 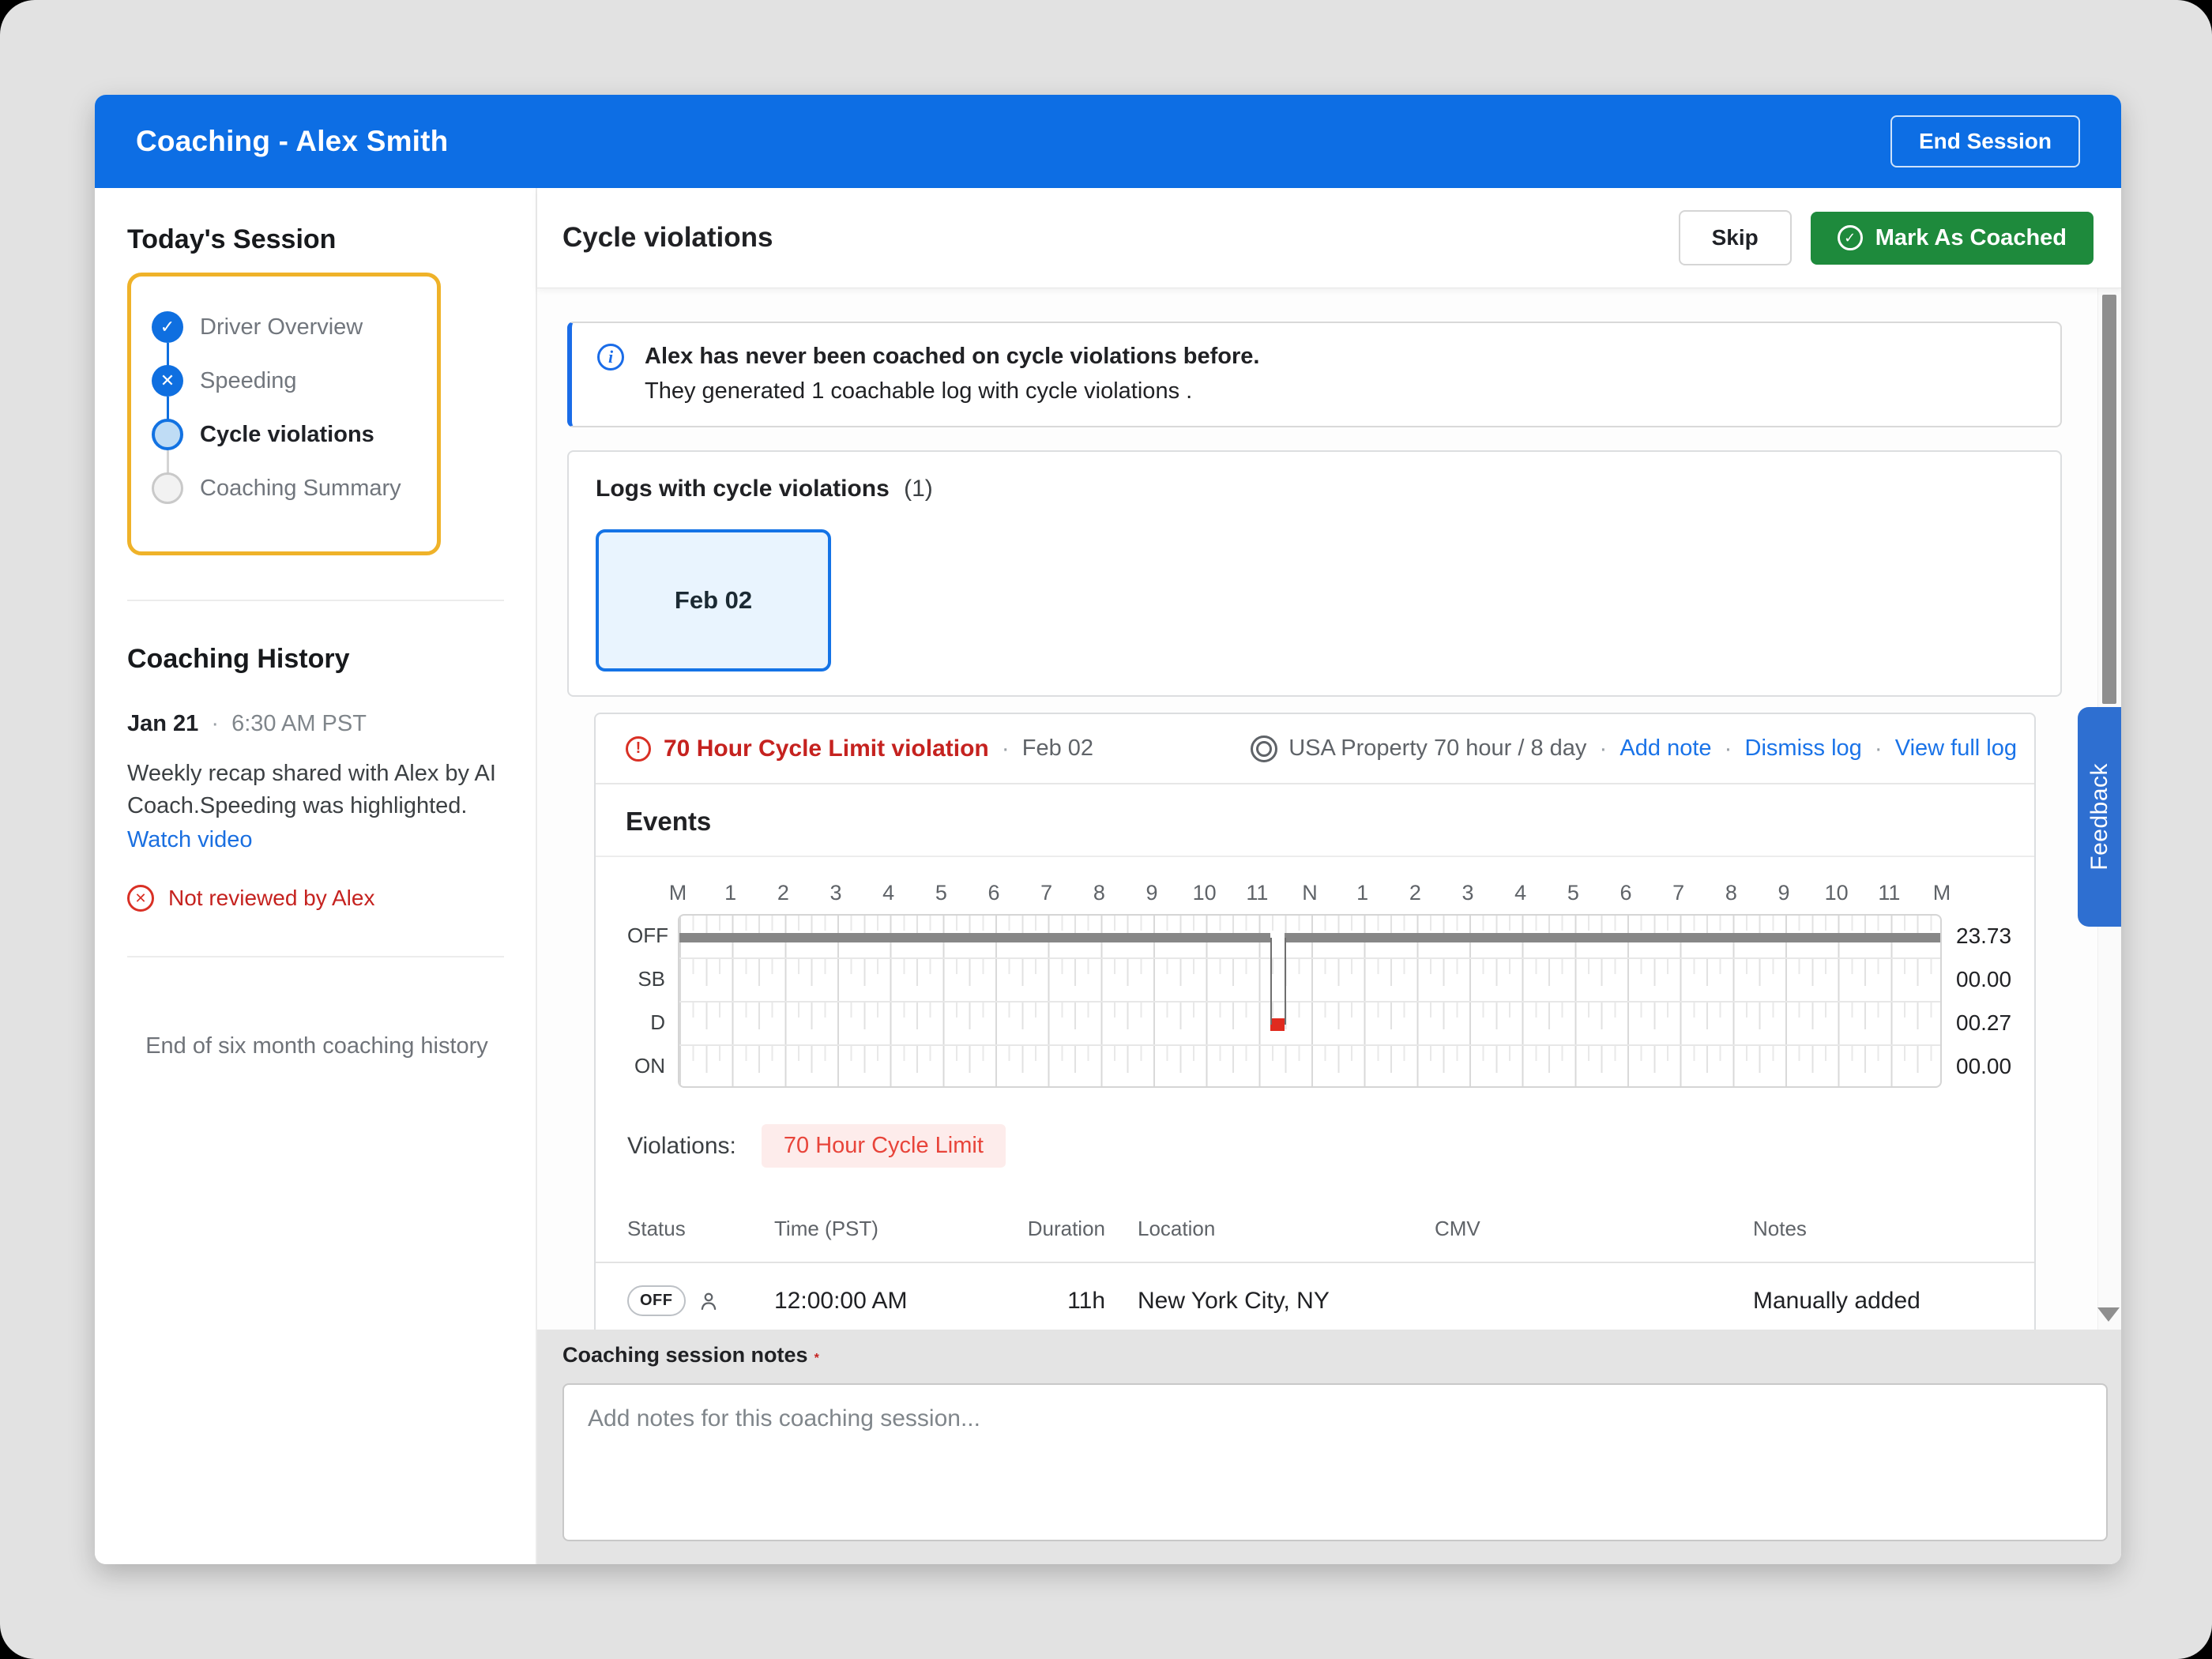 I want to click on row-label: D, so click(x=658, y=1022).